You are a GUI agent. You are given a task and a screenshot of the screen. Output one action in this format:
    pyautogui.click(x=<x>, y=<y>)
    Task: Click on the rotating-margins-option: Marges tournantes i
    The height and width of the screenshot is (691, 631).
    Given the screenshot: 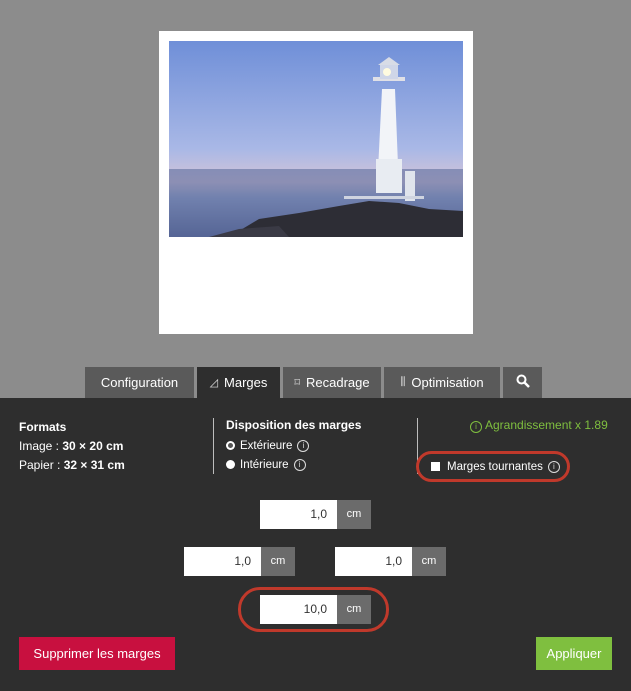 What is the action you would take?
    pyautogui.click(x=493, y=466)
    